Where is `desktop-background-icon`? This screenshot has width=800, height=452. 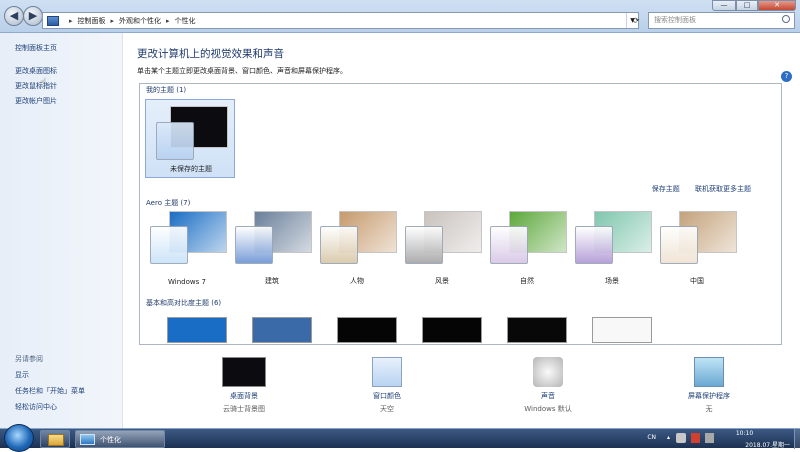 desktop-background-icon is located at coordinates (244, 372).